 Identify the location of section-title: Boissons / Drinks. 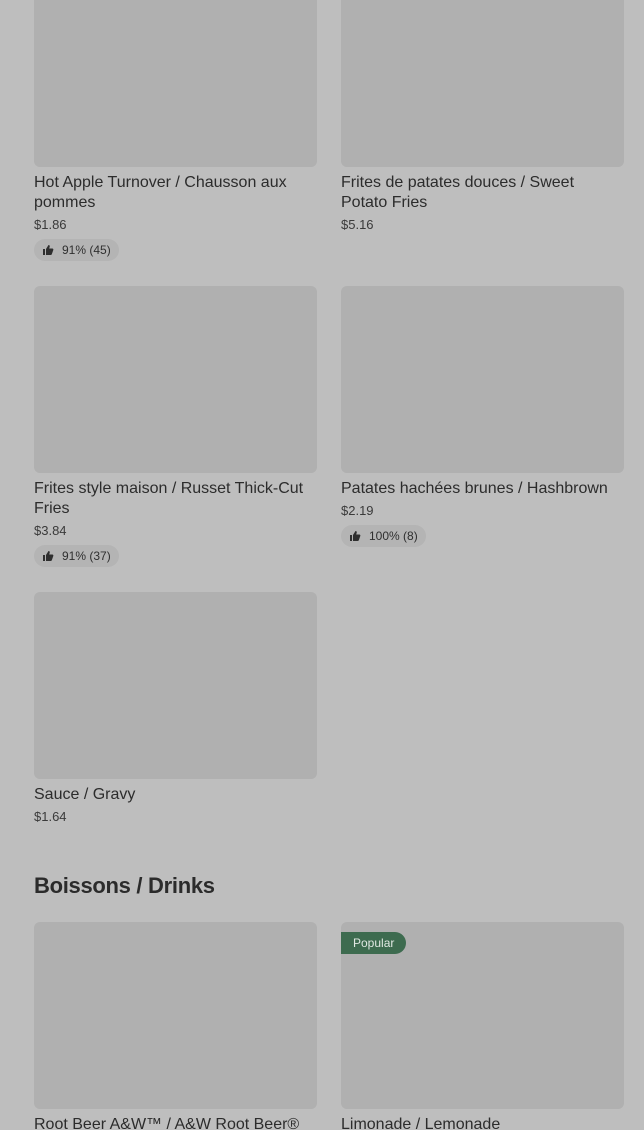
(124, 885).